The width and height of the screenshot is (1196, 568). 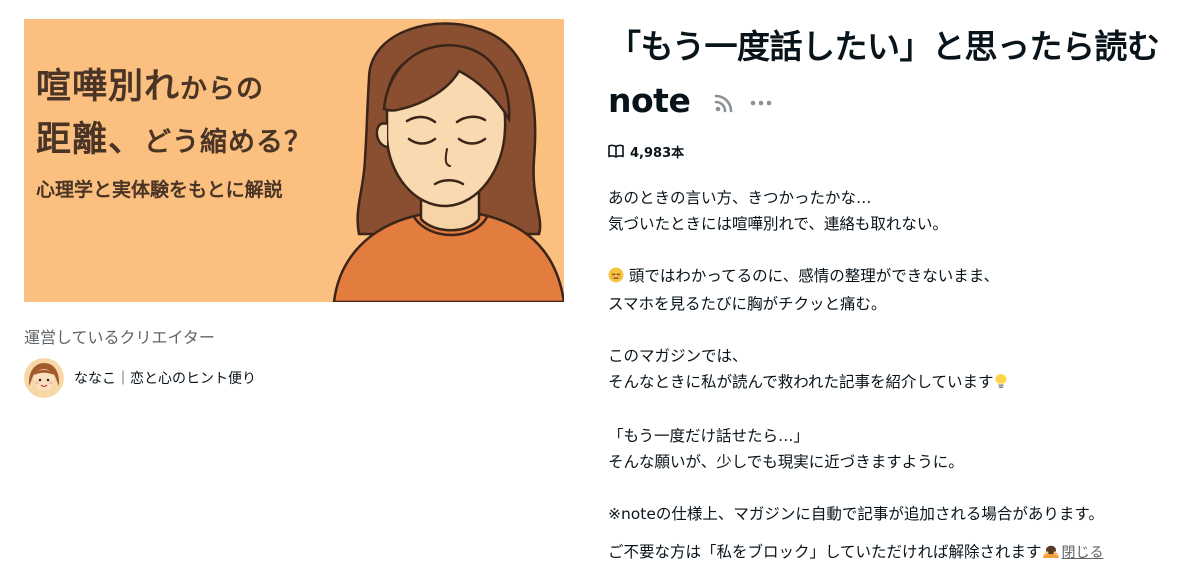 What do you see at coordinates (90, 140) in the screenshot?
I see `banner-headline-main-2: 距離、` at bounding box center [90, 140].